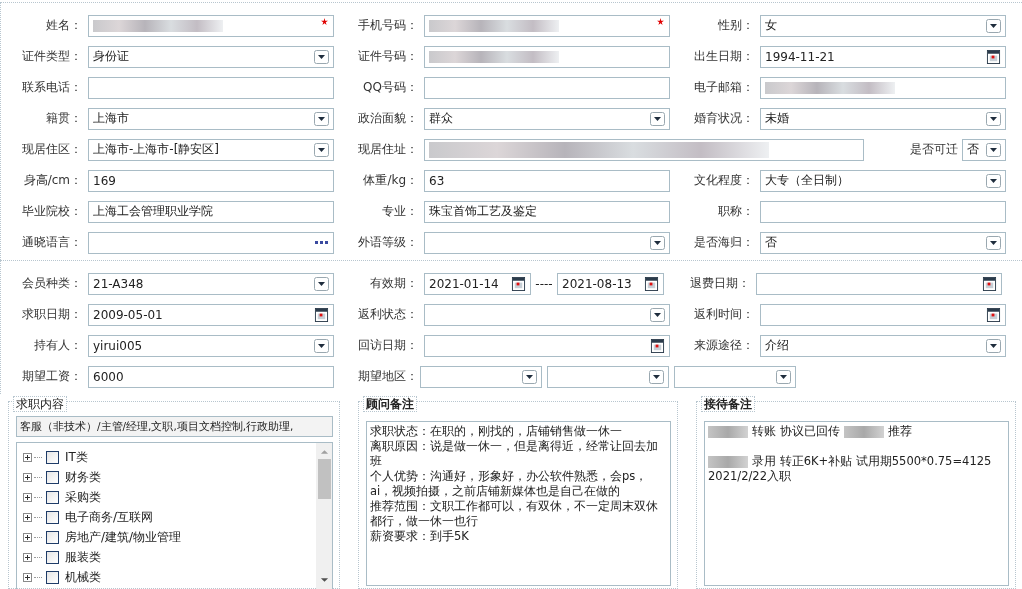  I want to click on field-value: 63, so click(437, 180).